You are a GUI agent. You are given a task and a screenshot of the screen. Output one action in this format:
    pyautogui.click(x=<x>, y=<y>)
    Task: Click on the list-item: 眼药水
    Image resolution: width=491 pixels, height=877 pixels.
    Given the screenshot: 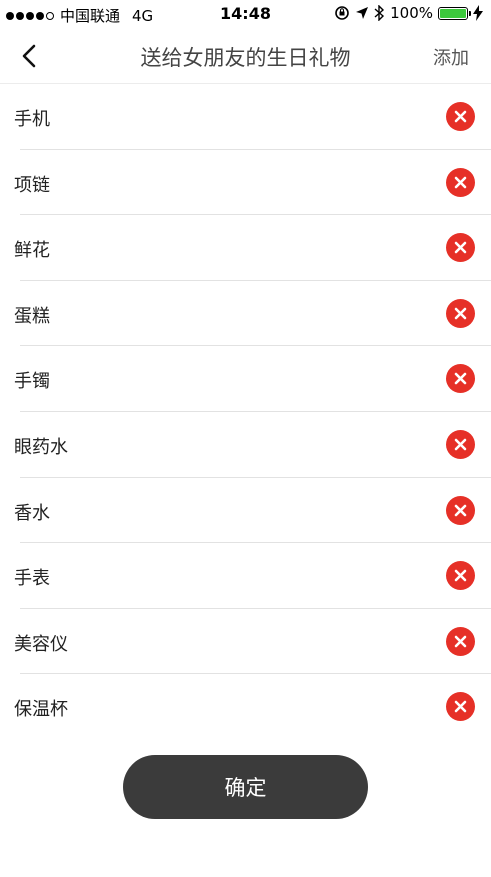 What is the action you would take?
    pyautogui.click(x=245, y=445)
    